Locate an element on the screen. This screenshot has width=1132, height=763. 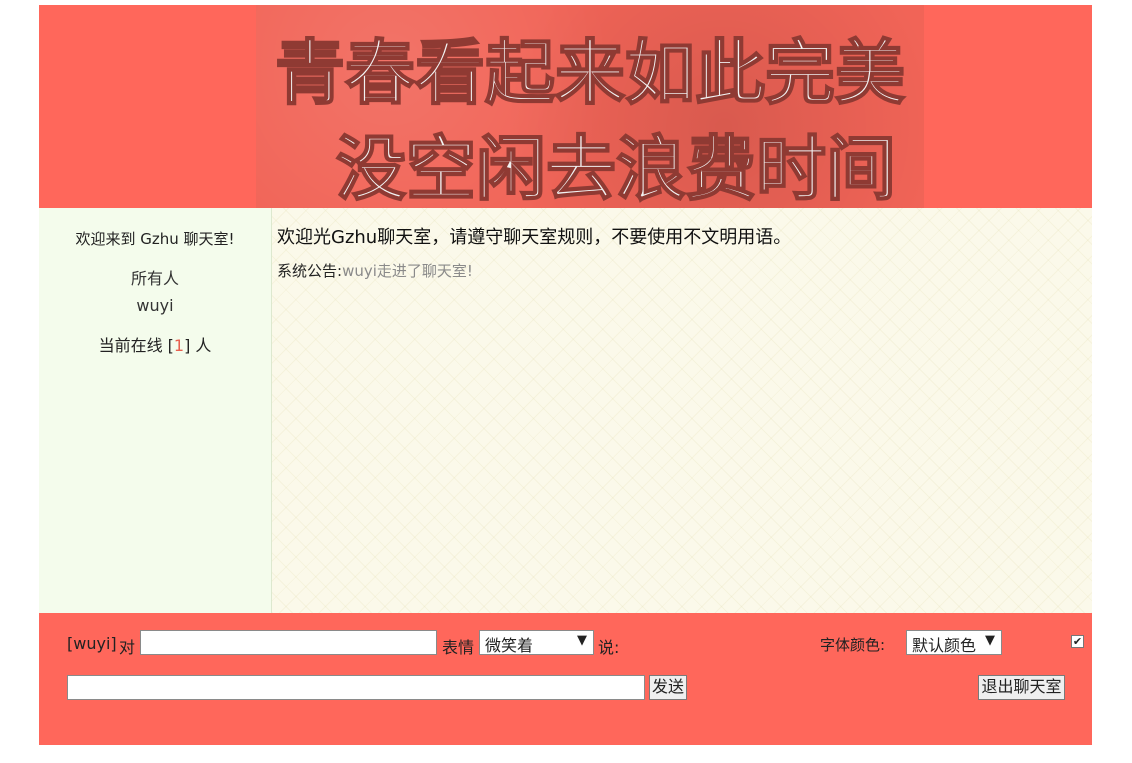
font-color-label: 字体颜色: is located at coordinates (853, 645).